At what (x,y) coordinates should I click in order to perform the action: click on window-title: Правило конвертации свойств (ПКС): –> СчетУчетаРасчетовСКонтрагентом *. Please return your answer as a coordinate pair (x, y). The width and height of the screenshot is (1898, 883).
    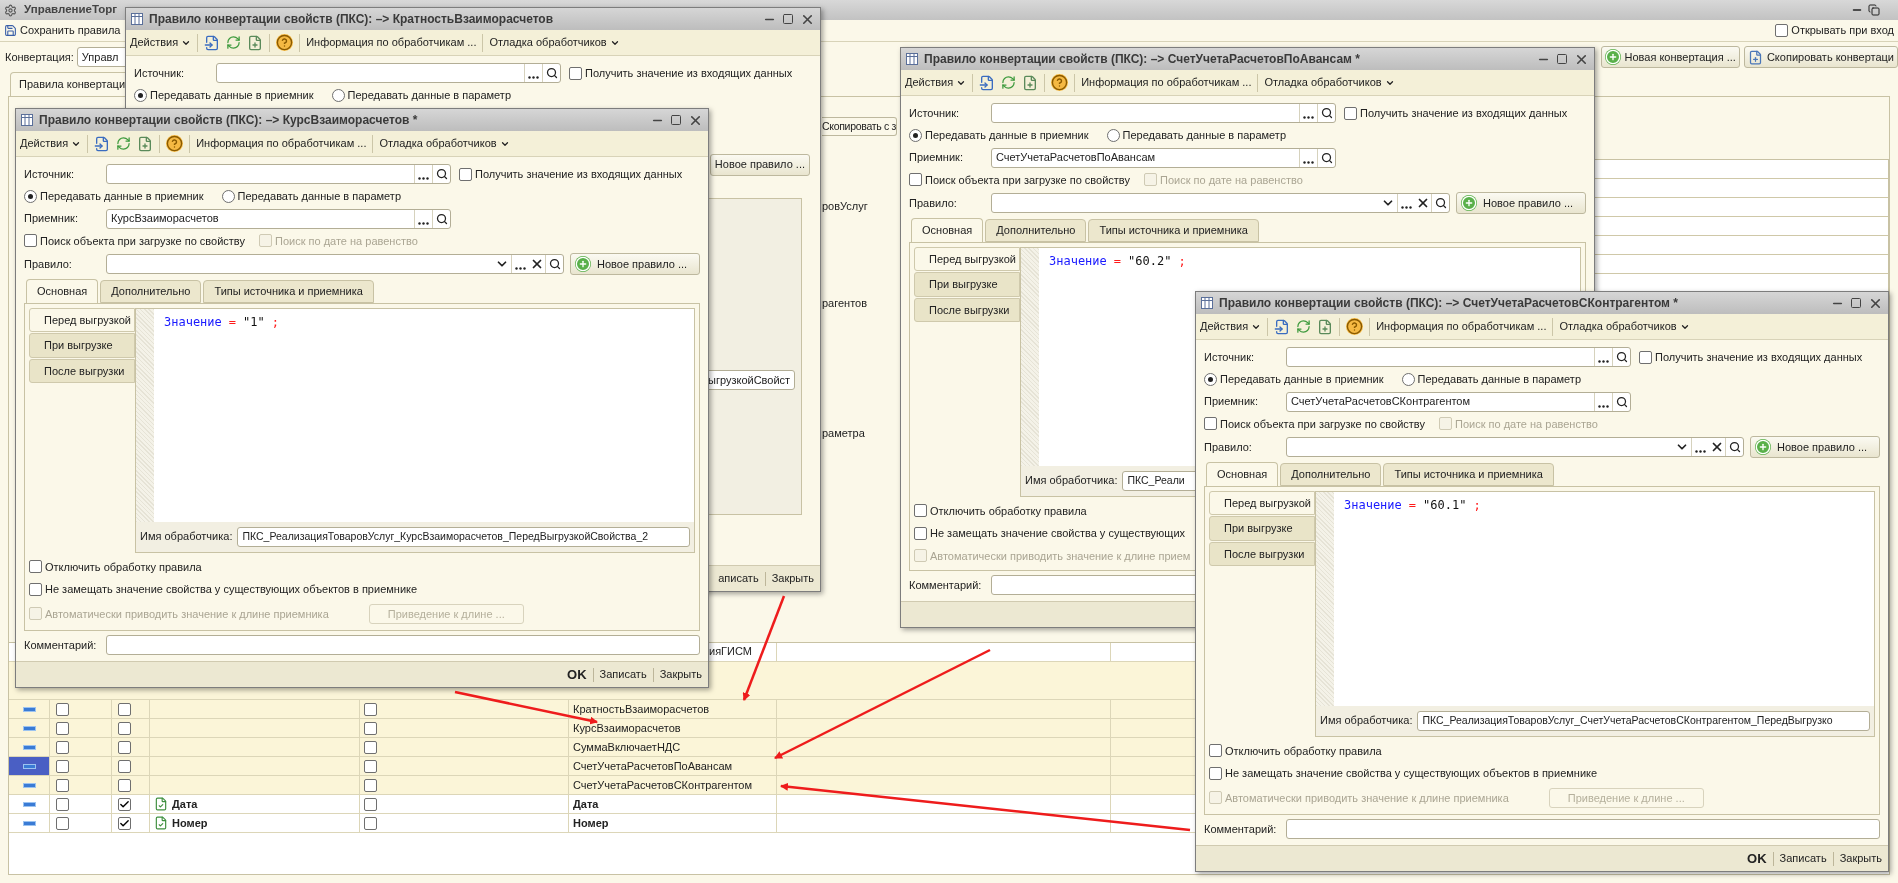
    Looking at the image, I should click on (1449, 303).